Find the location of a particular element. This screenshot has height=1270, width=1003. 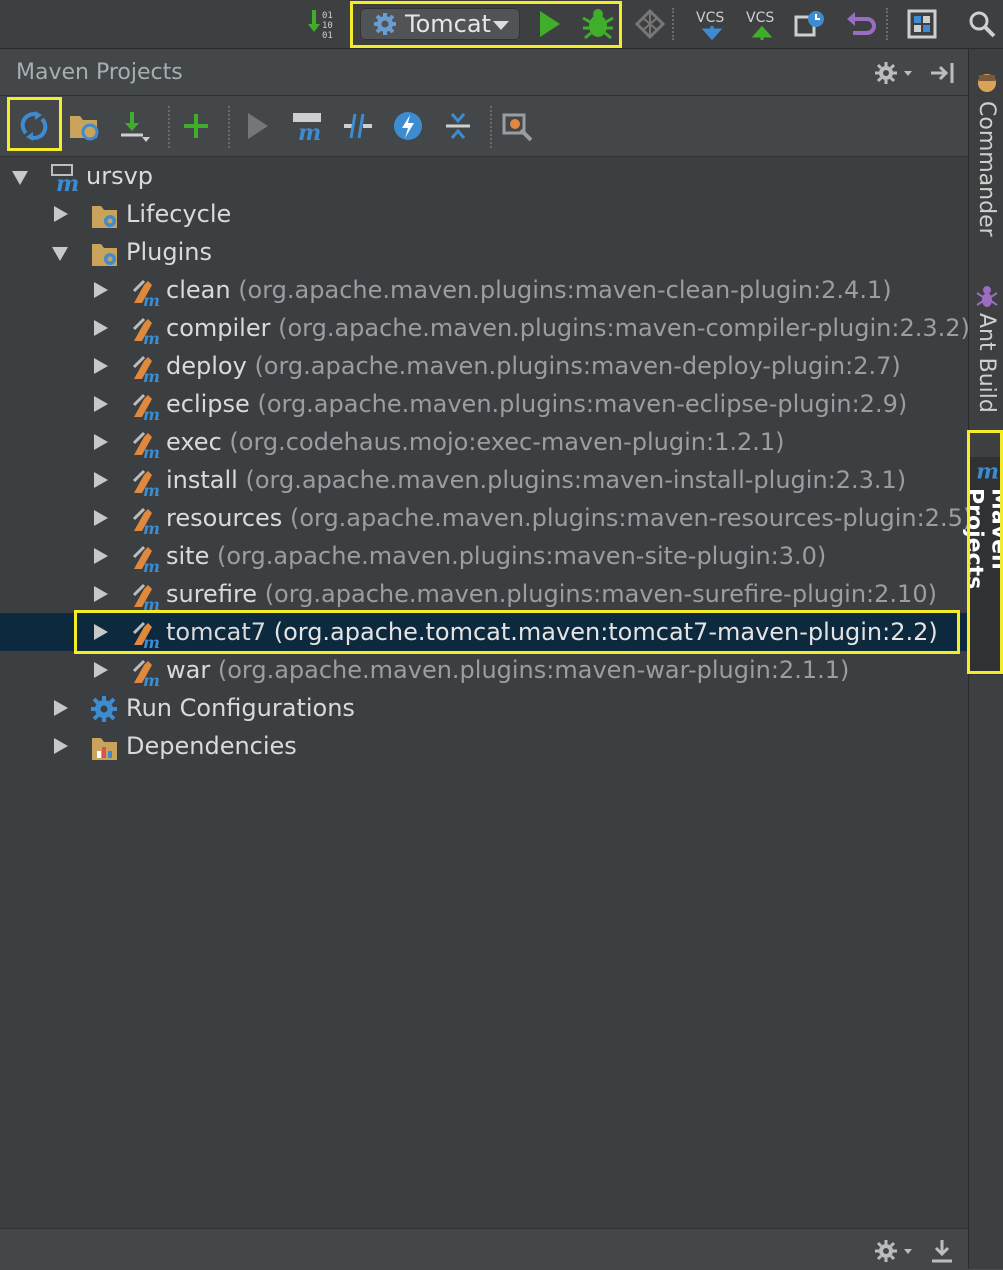

minimize-down-icon is located at coordinates (942, 1251).